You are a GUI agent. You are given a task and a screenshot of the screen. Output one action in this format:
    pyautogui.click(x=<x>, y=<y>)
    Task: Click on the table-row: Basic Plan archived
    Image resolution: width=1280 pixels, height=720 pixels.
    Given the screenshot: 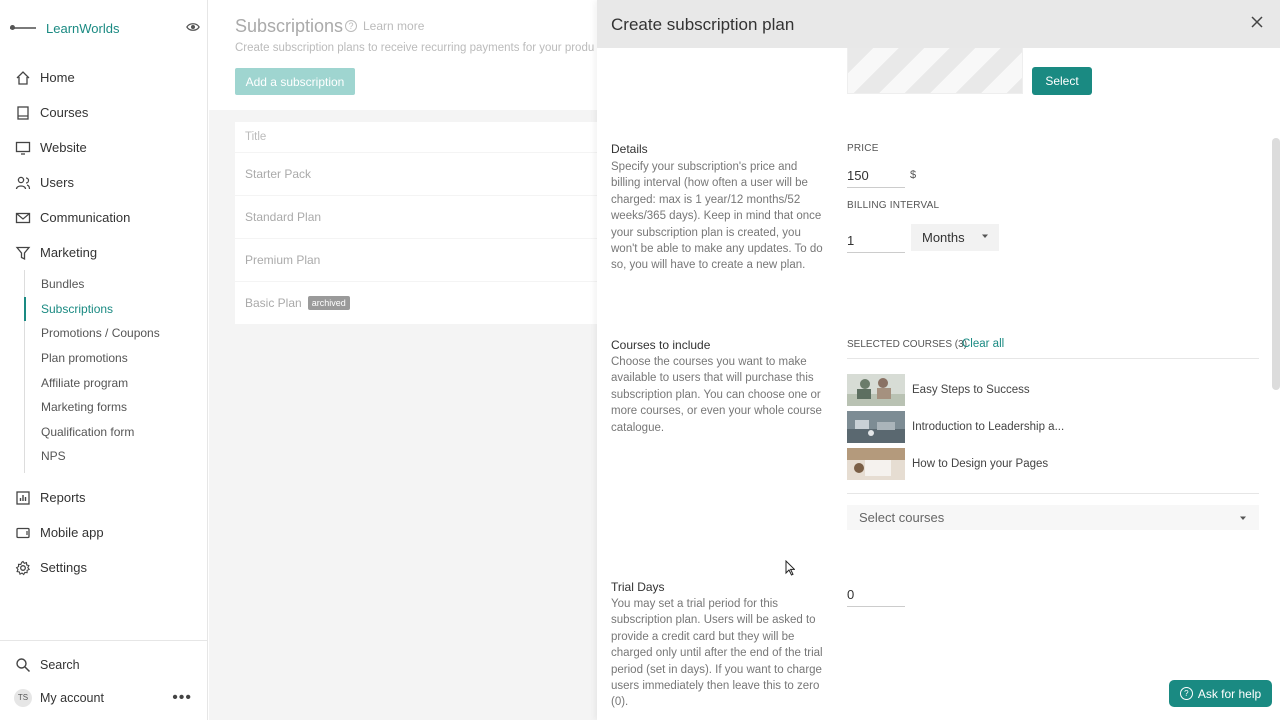 What is the action you would take?
    pyautogui.click(x=425, y=302)
    